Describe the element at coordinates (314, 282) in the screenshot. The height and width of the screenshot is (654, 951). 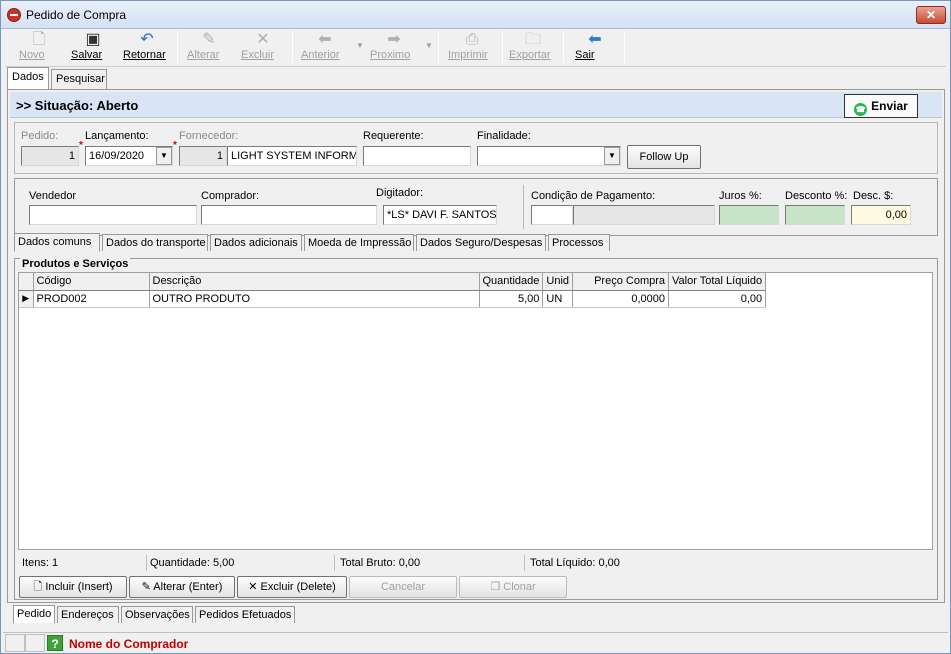
I see `col-descricao: Descrição` at that location.